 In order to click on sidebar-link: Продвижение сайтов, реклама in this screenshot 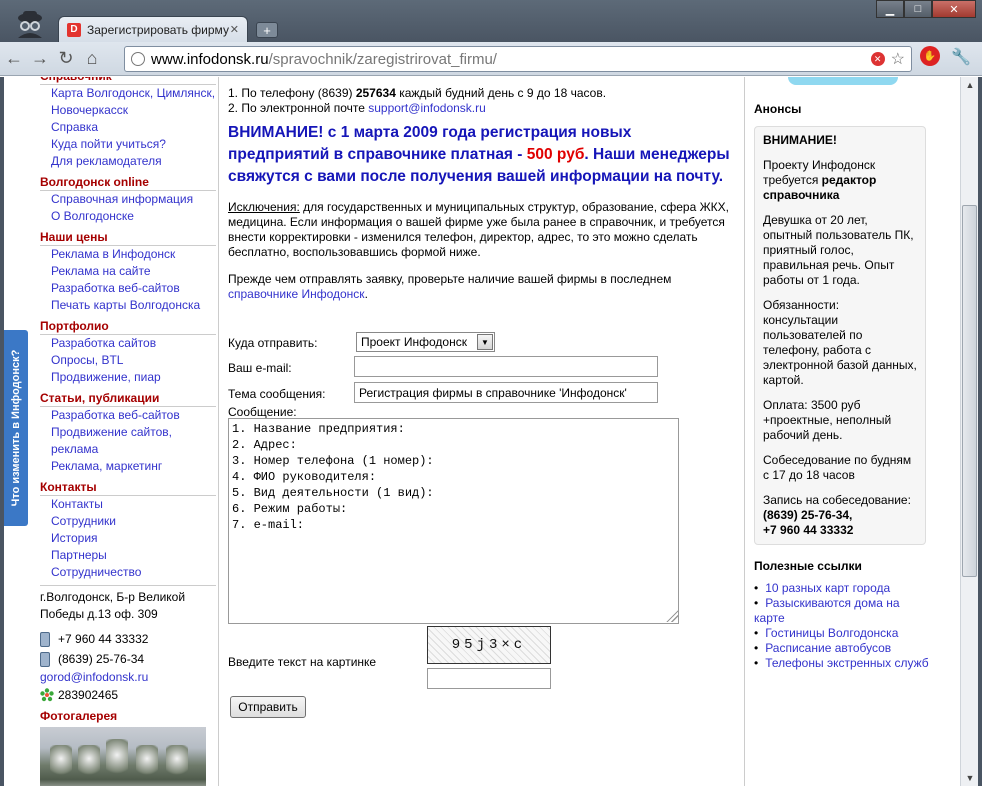, I will do `click(128, 441)`.